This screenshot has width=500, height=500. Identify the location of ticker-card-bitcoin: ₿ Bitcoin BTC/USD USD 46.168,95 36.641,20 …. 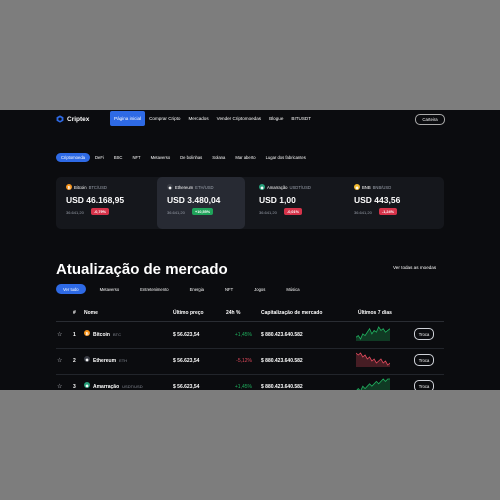
(100, 203).